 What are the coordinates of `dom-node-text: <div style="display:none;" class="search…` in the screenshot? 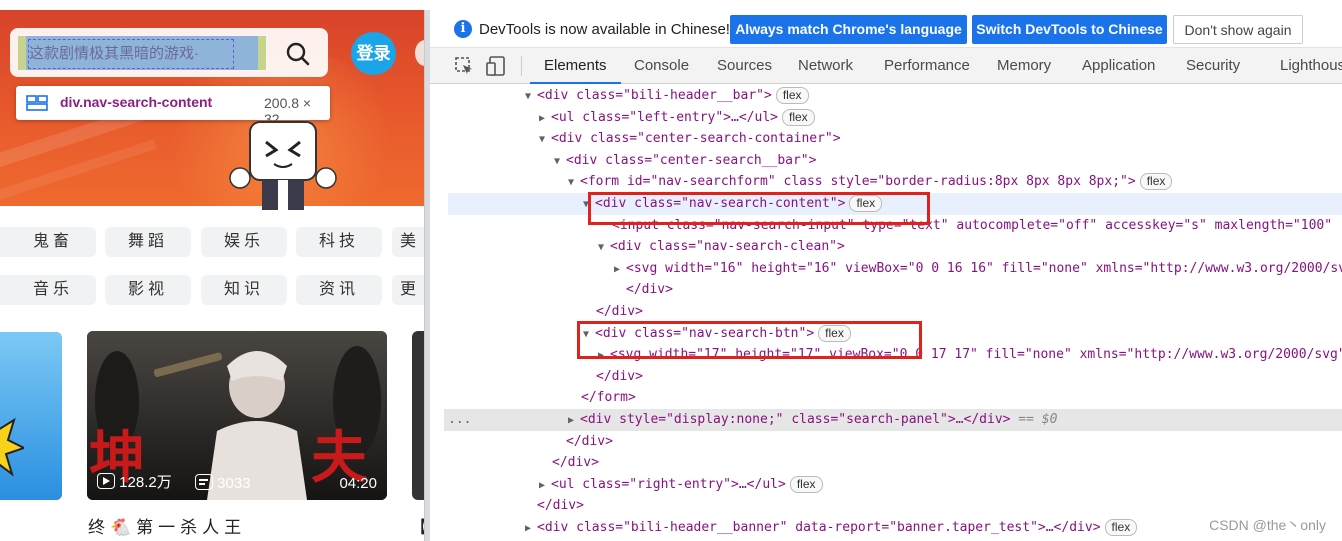 It's located at (795, 419).